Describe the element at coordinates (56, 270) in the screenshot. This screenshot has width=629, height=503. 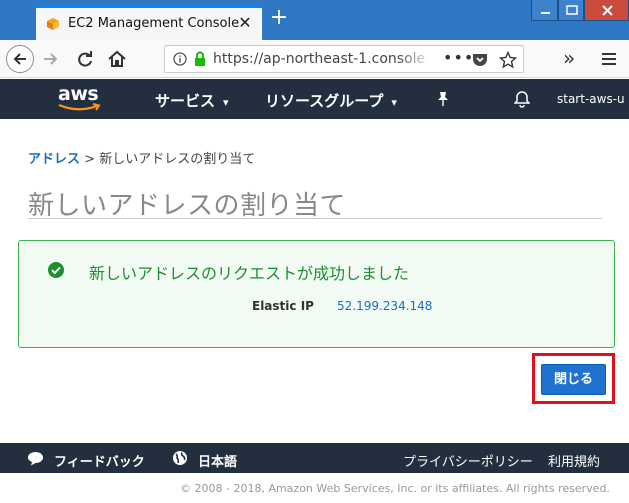
I see `check-circle-icon` at that location.